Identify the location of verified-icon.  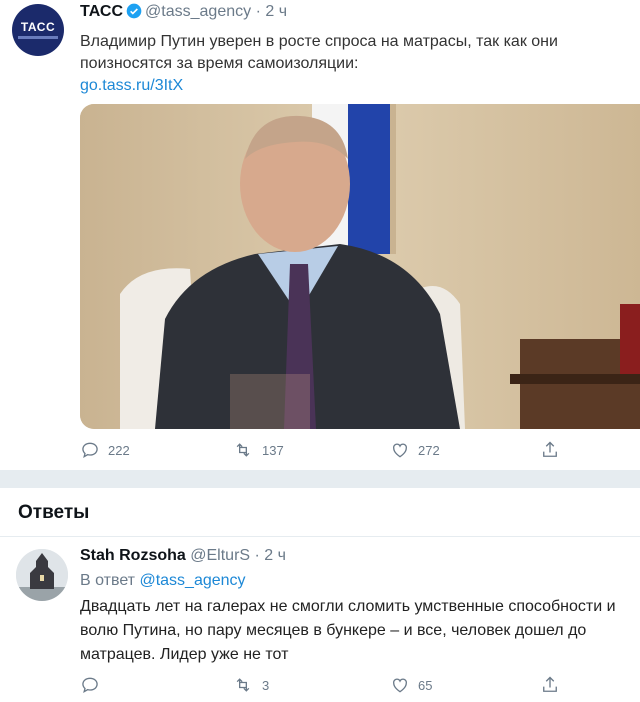
(134, 13).